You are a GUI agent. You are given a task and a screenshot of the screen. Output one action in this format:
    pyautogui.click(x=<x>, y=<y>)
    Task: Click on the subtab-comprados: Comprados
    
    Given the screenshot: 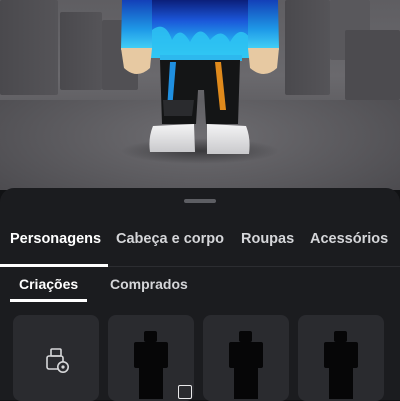 What is the action you would take?
    pyautogui.click(x=149, y=284)
    